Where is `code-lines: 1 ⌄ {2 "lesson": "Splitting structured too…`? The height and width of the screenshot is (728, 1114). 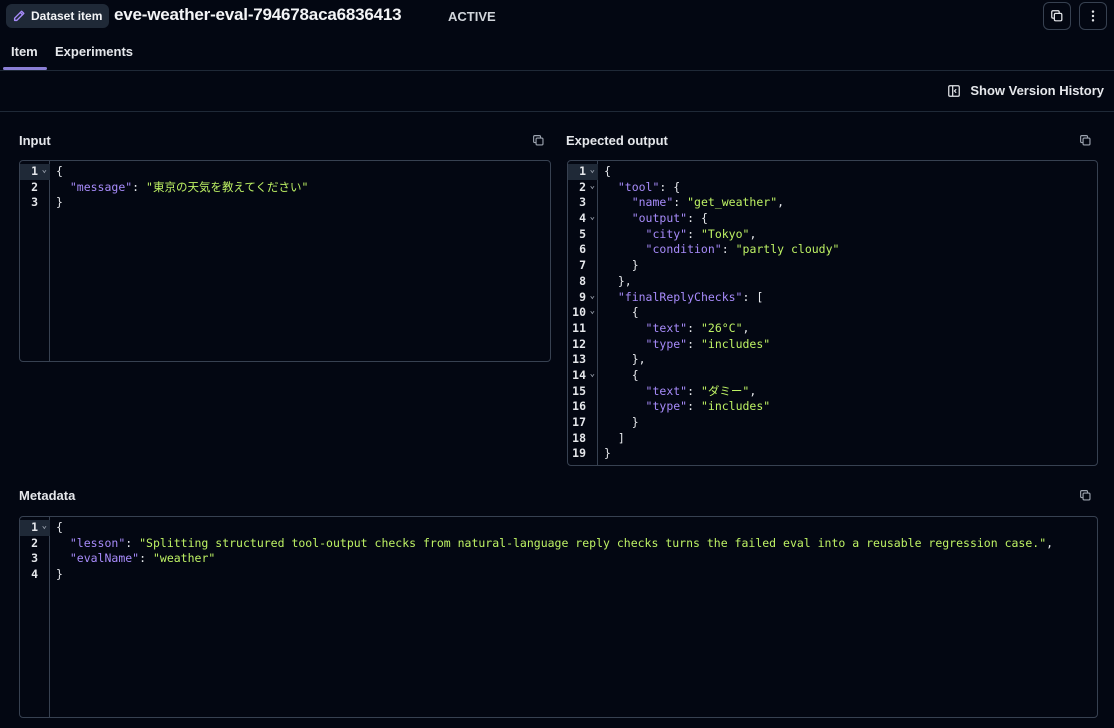 code-lines: 1 ⌄ {2 "lesson": "Splitting structured too… is located at coordinates (558, 551).